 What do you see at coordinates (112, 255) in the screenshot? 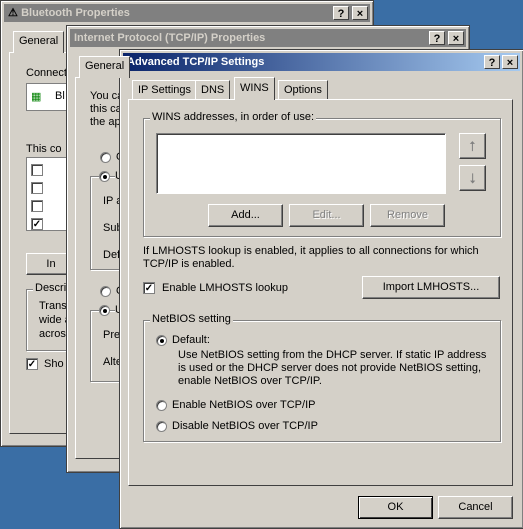
I see `tcpip-gateway-label: Def` at bounding box center [112, 255].